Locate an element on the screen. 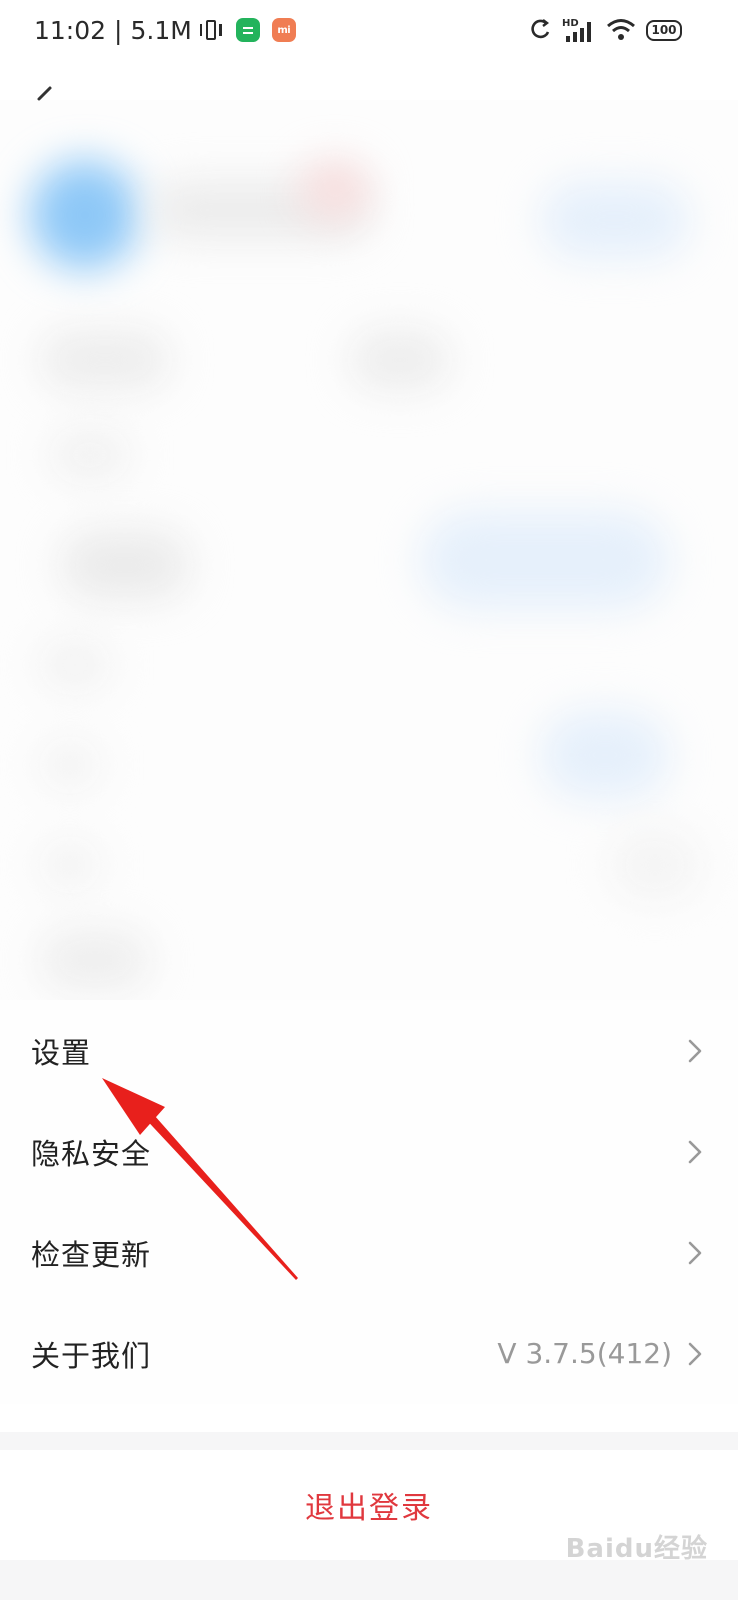 The height and width of the screenshot is (1600, 738). status-left: 11:02 | 5.1M mi is located at coordinates (165, 30).